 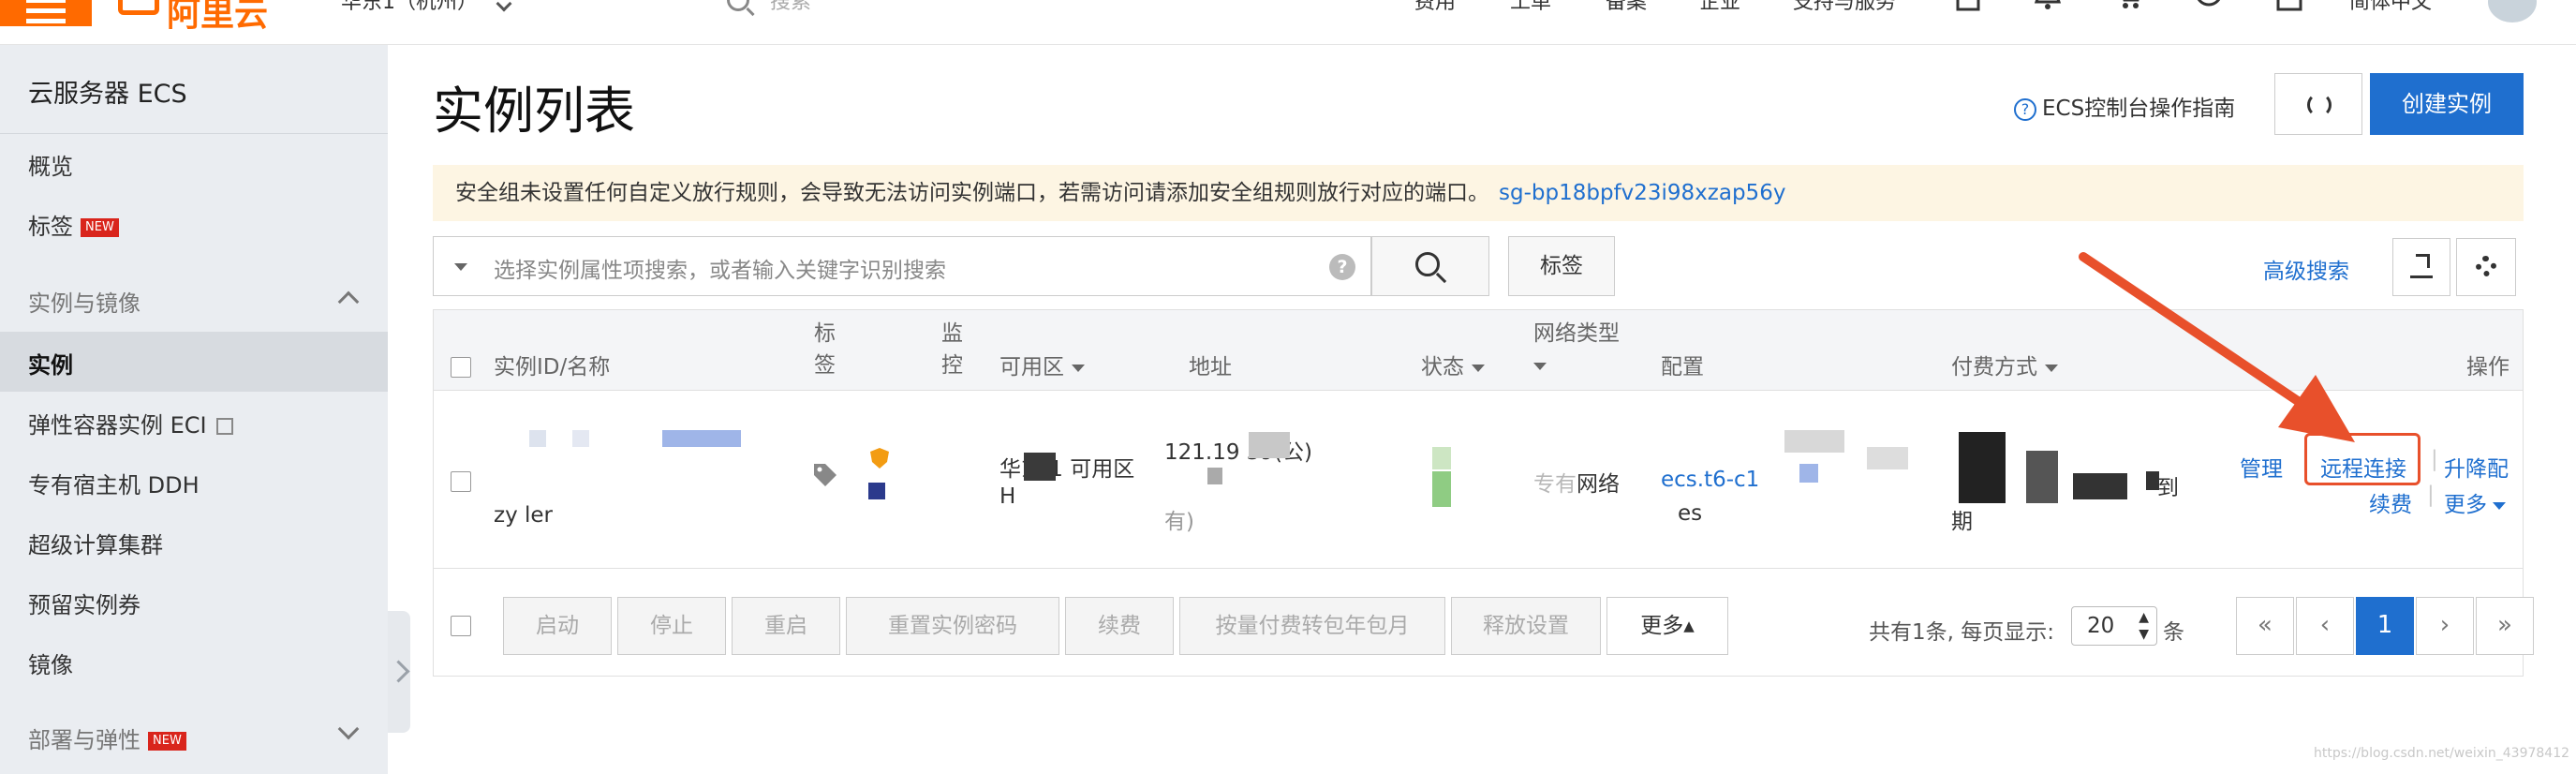 I want to click on nav-icp: 备案, so click(x=1626, y=8).